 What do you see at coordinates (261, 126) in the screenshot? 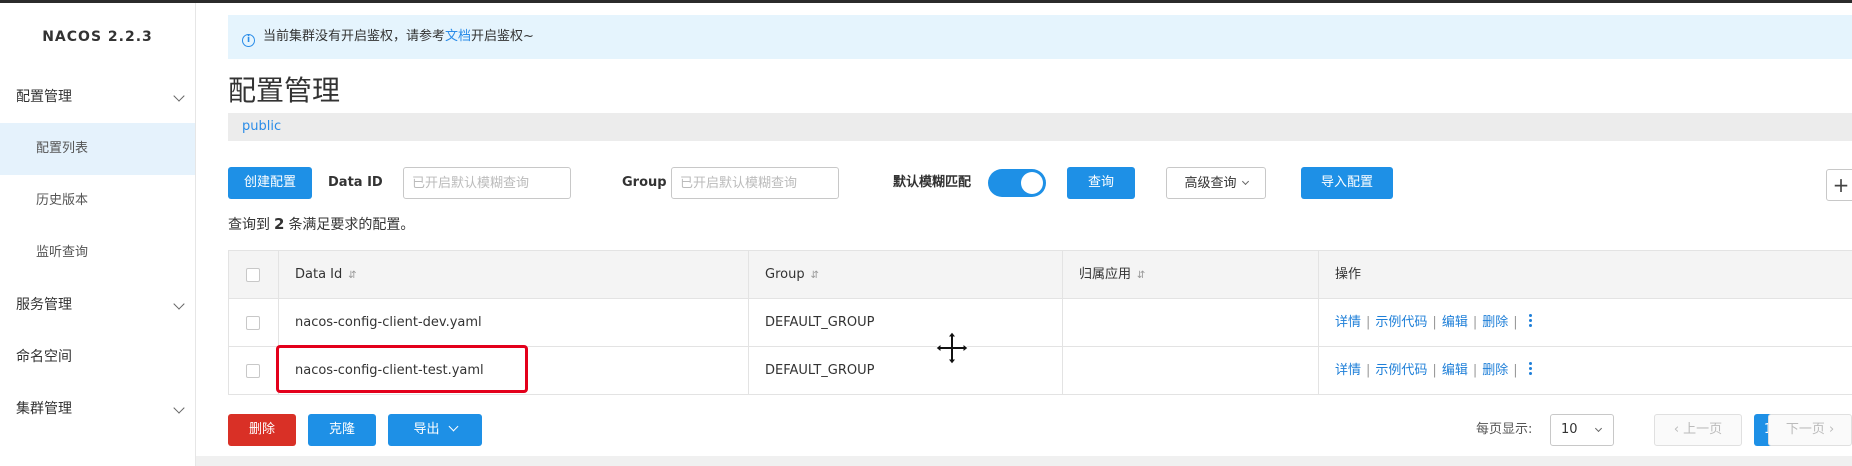
I see `namespace-tab-public: public` at bounding box center [261, 126].